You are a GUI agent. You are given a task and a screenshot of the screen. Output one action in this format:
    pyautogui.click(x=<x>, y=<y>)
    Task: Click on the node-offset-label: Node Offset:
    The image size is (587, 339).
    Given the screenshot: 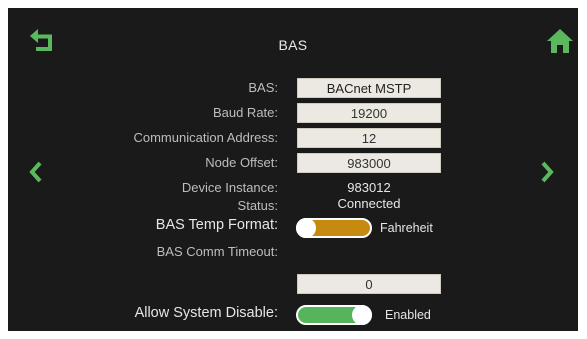 What is the action you would take?
    pyautogui.click(x=241, y=162)
    